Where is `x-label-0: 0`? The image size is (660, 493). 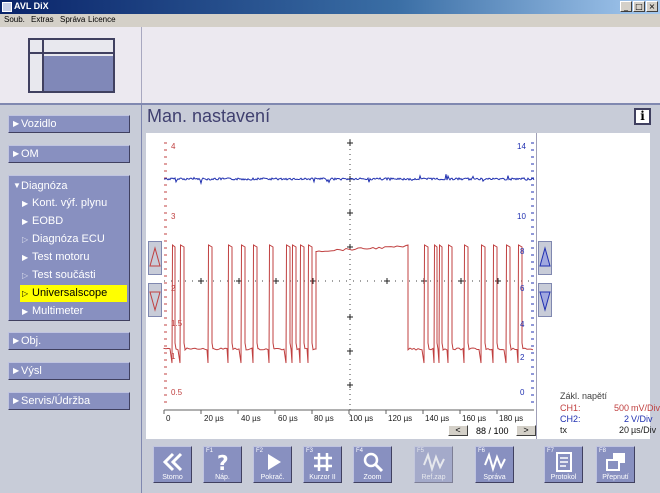 x-label-0: 0 is located at coordinates (168, 418).